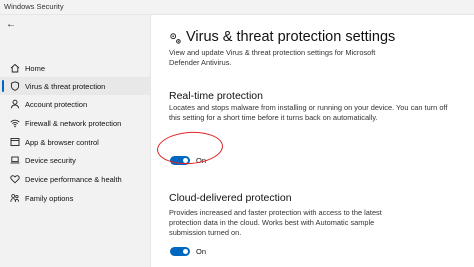  I want to click on shield-icon, so click(15, 86).